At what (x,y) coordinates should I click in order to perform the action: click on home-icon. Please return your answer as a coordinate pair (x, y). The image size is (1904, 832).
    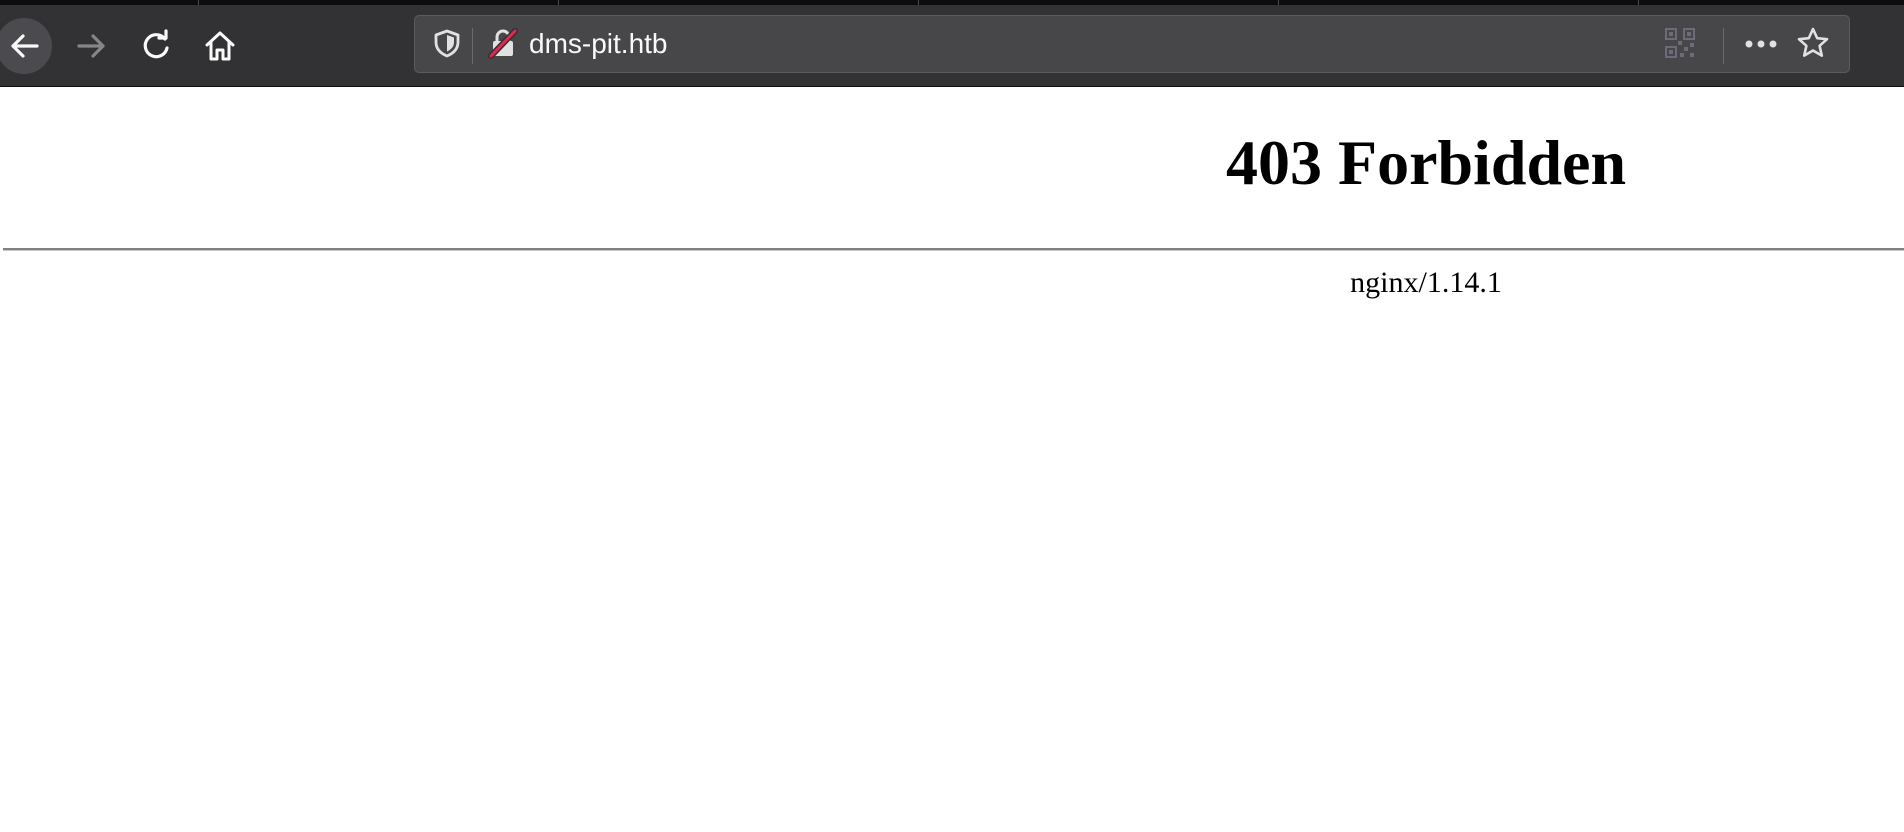
    Looking at the image, I should click on (220, 46).